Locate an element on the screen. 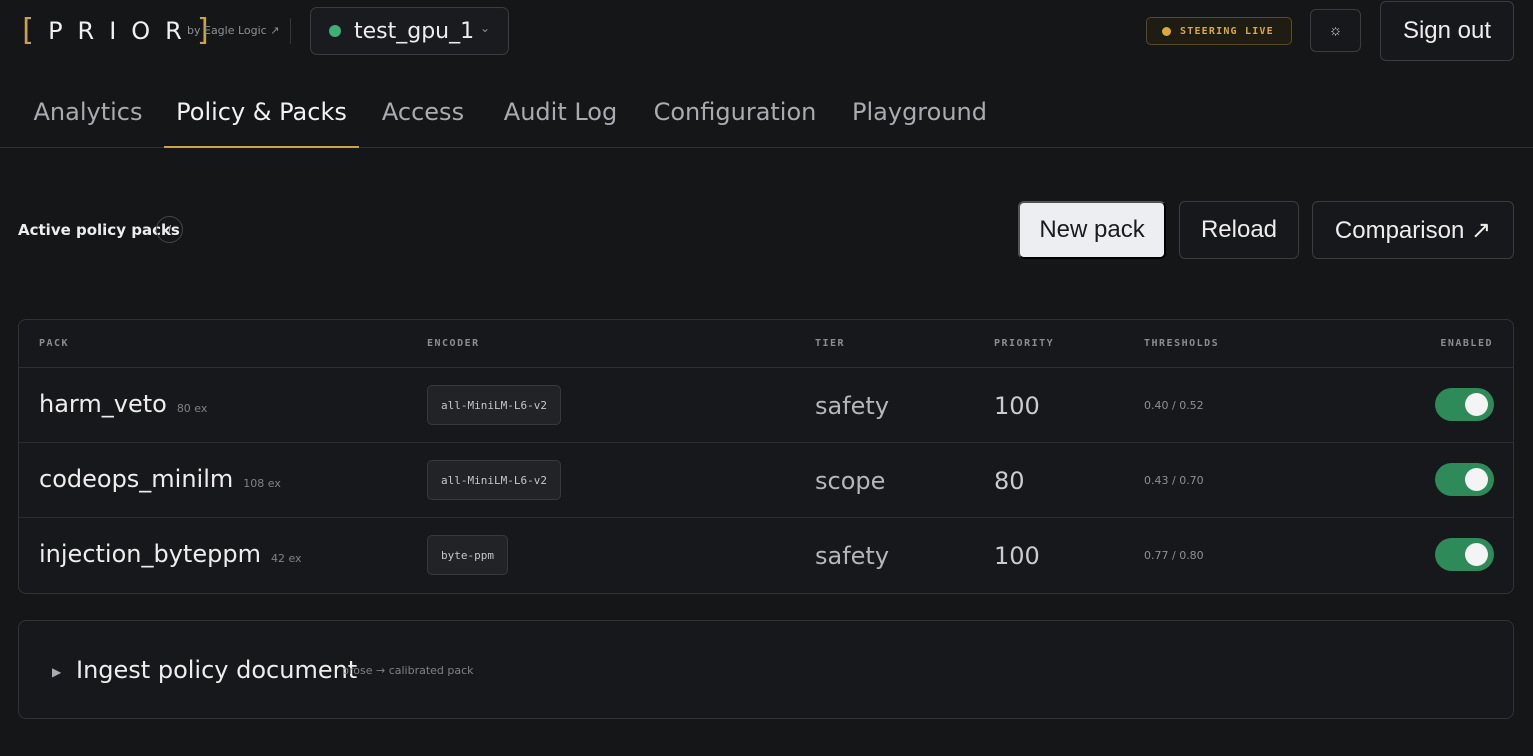 The image size is (1533, 756). instance-selector: test_gpu_1 ⌄ is located at coordinates (409, 31).